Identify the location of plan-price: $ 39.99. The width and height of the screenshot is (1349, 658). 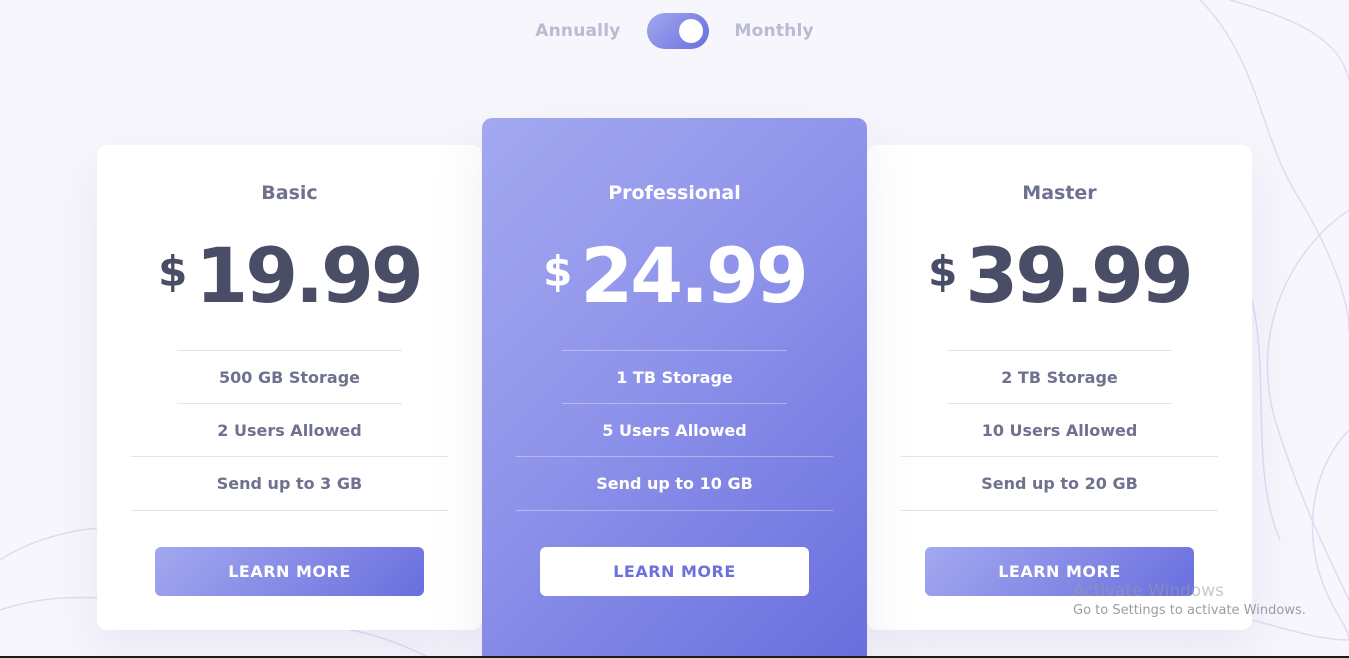
(1059, 276).